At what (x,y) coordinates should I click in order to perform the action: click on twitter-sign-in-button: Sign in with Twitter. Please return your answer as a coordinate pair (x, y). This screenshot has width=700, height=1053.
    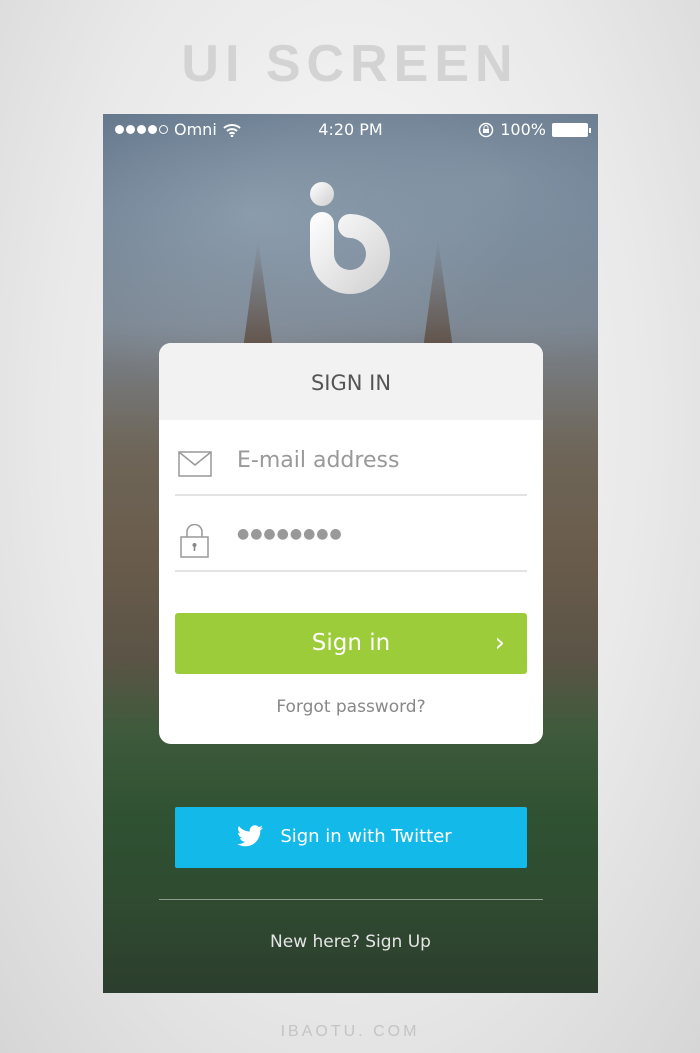
    Looking at the image, I should click on (351, 837).